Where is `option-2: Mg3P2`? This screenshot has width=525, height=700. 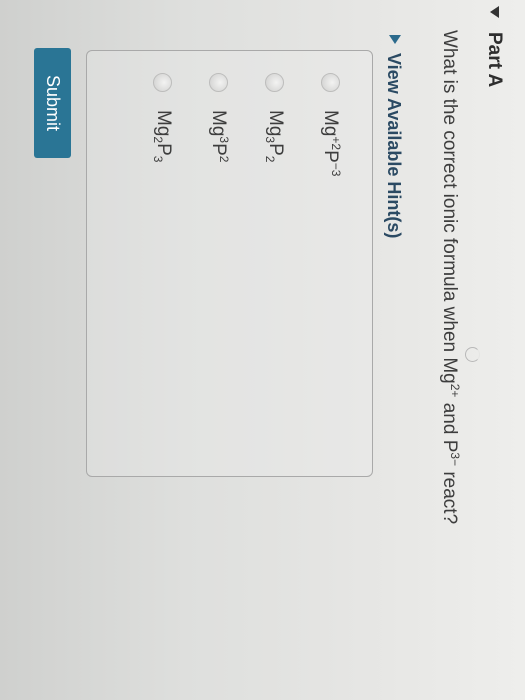 option-2: Mg3P2 is located at coordinates (275, 117).